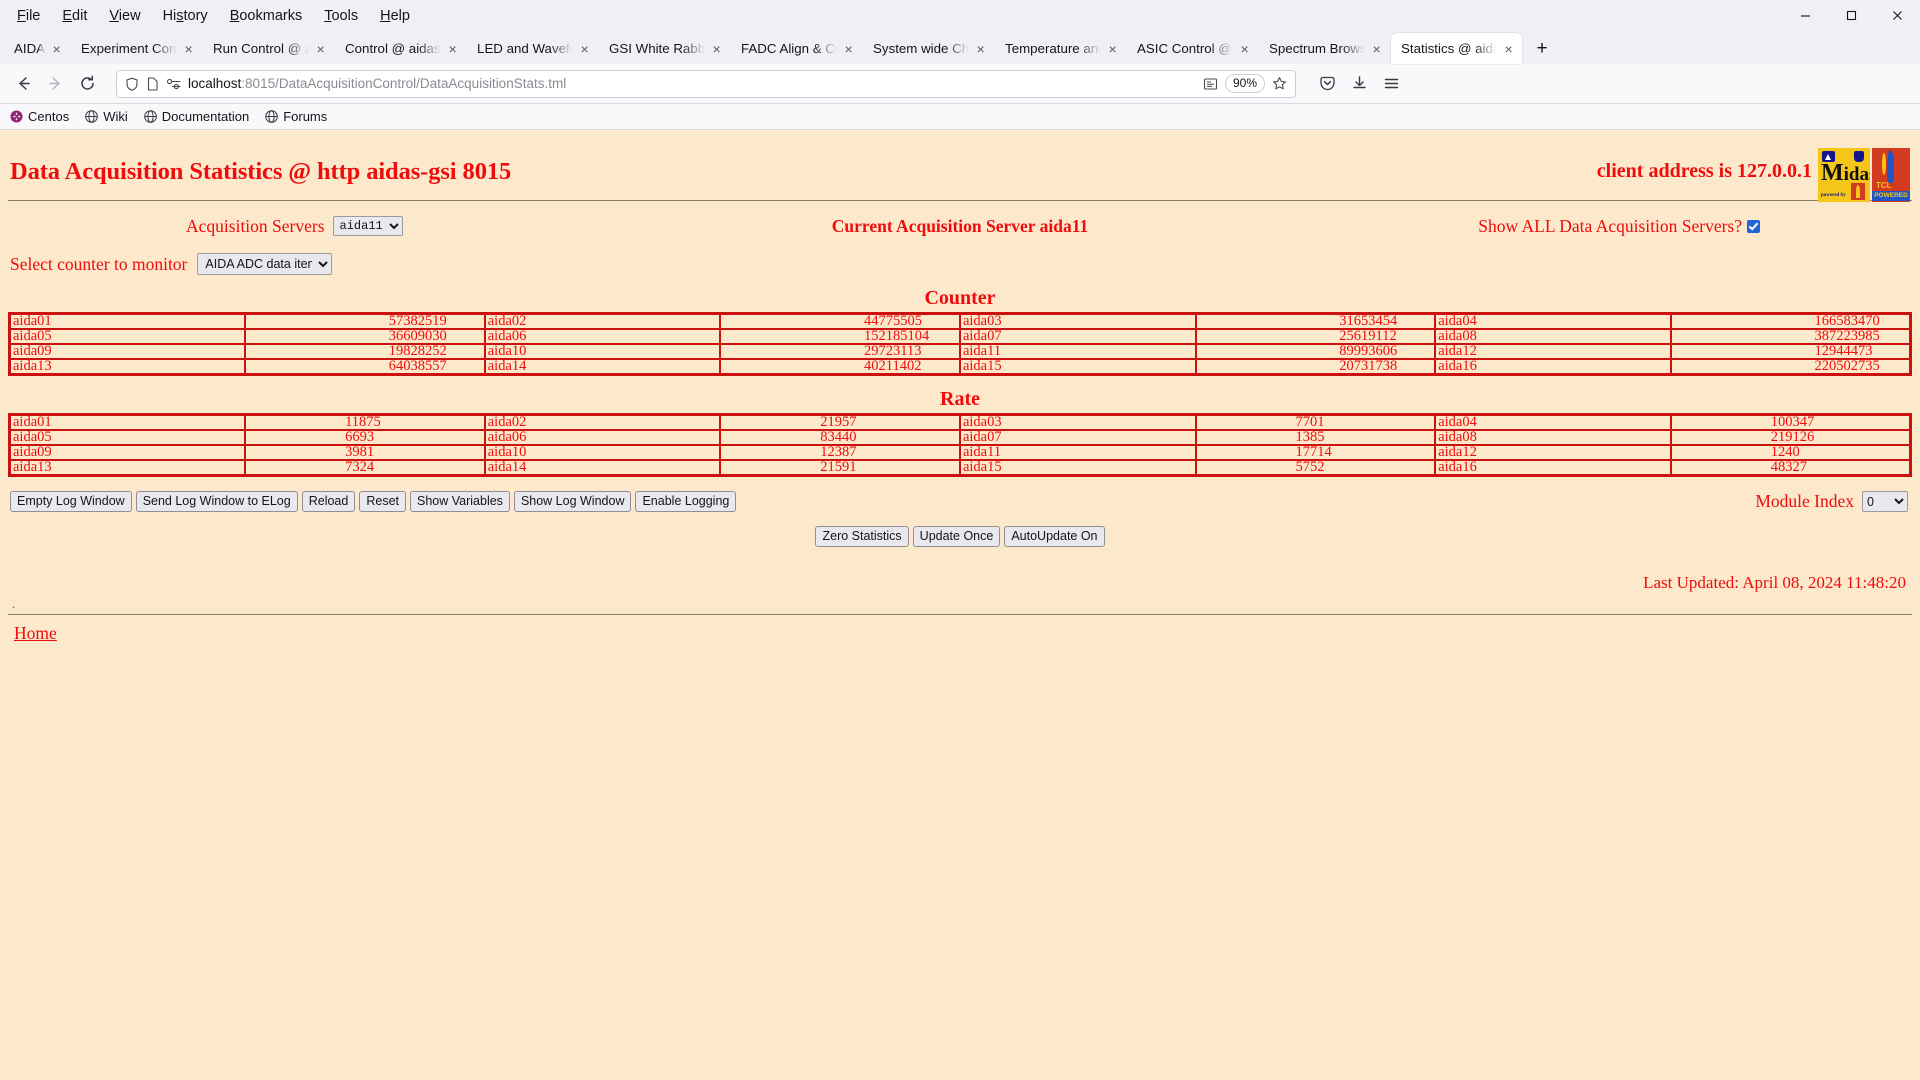  Describe the element at coordinates (1279, 83) in the screenshot. I see `bookmark-star-icon` at that location.